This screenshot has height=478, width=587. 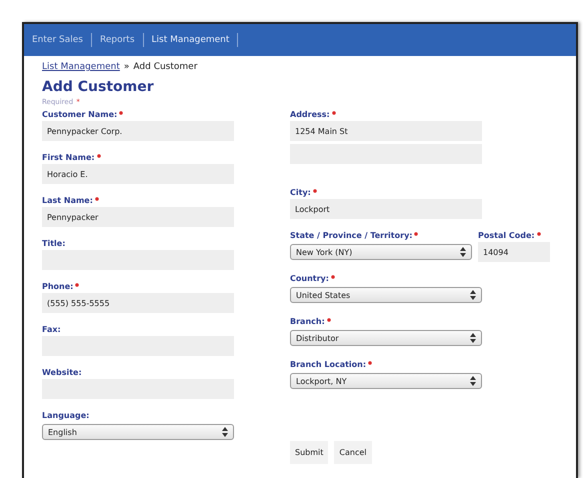 What do you see at coordinates (71, 200) in the screenshot?
I see `field-label: Last Name:` at bounding box center [71, 200].